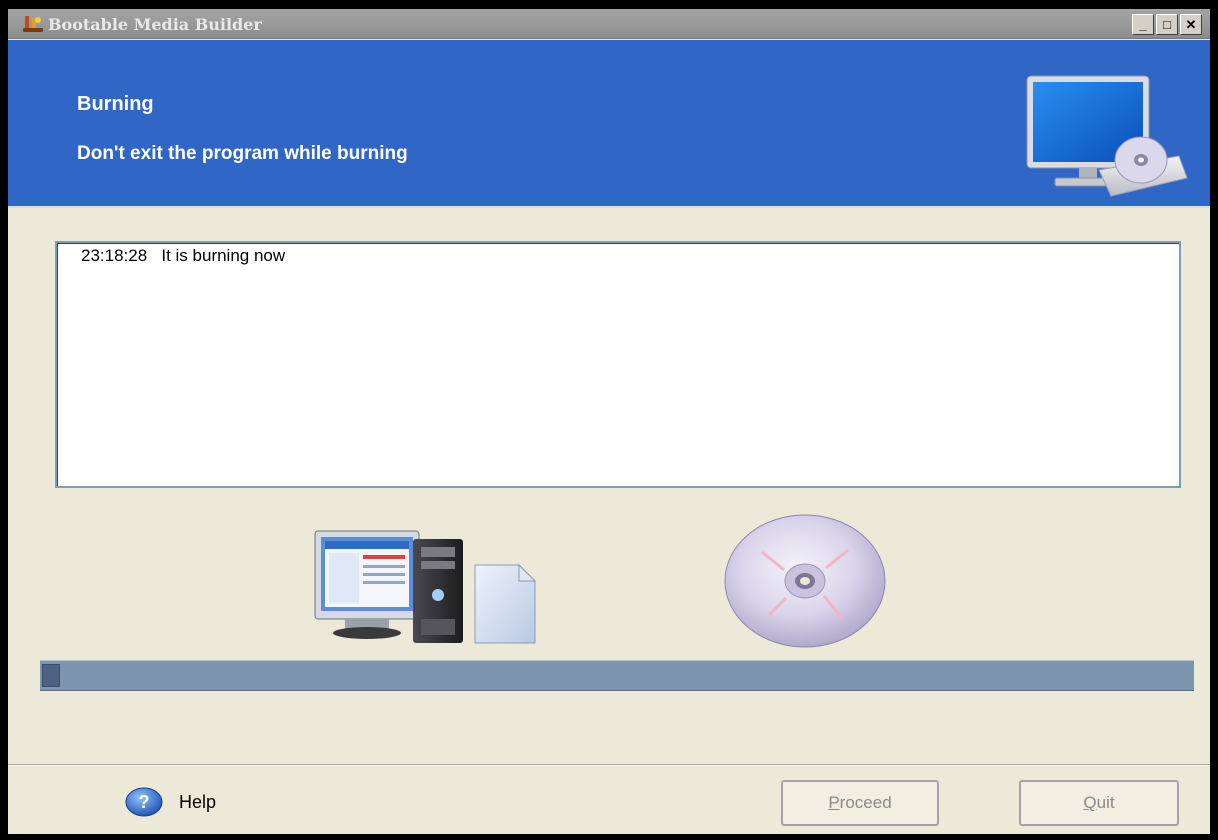 Image resolution: width=1218 pixels, height=840 pixels. What do you see at coordinates (242, 153) in the screenshot?
I see `page-subtitle: Don't exit the program while burning` at bounding box center [242, 153].